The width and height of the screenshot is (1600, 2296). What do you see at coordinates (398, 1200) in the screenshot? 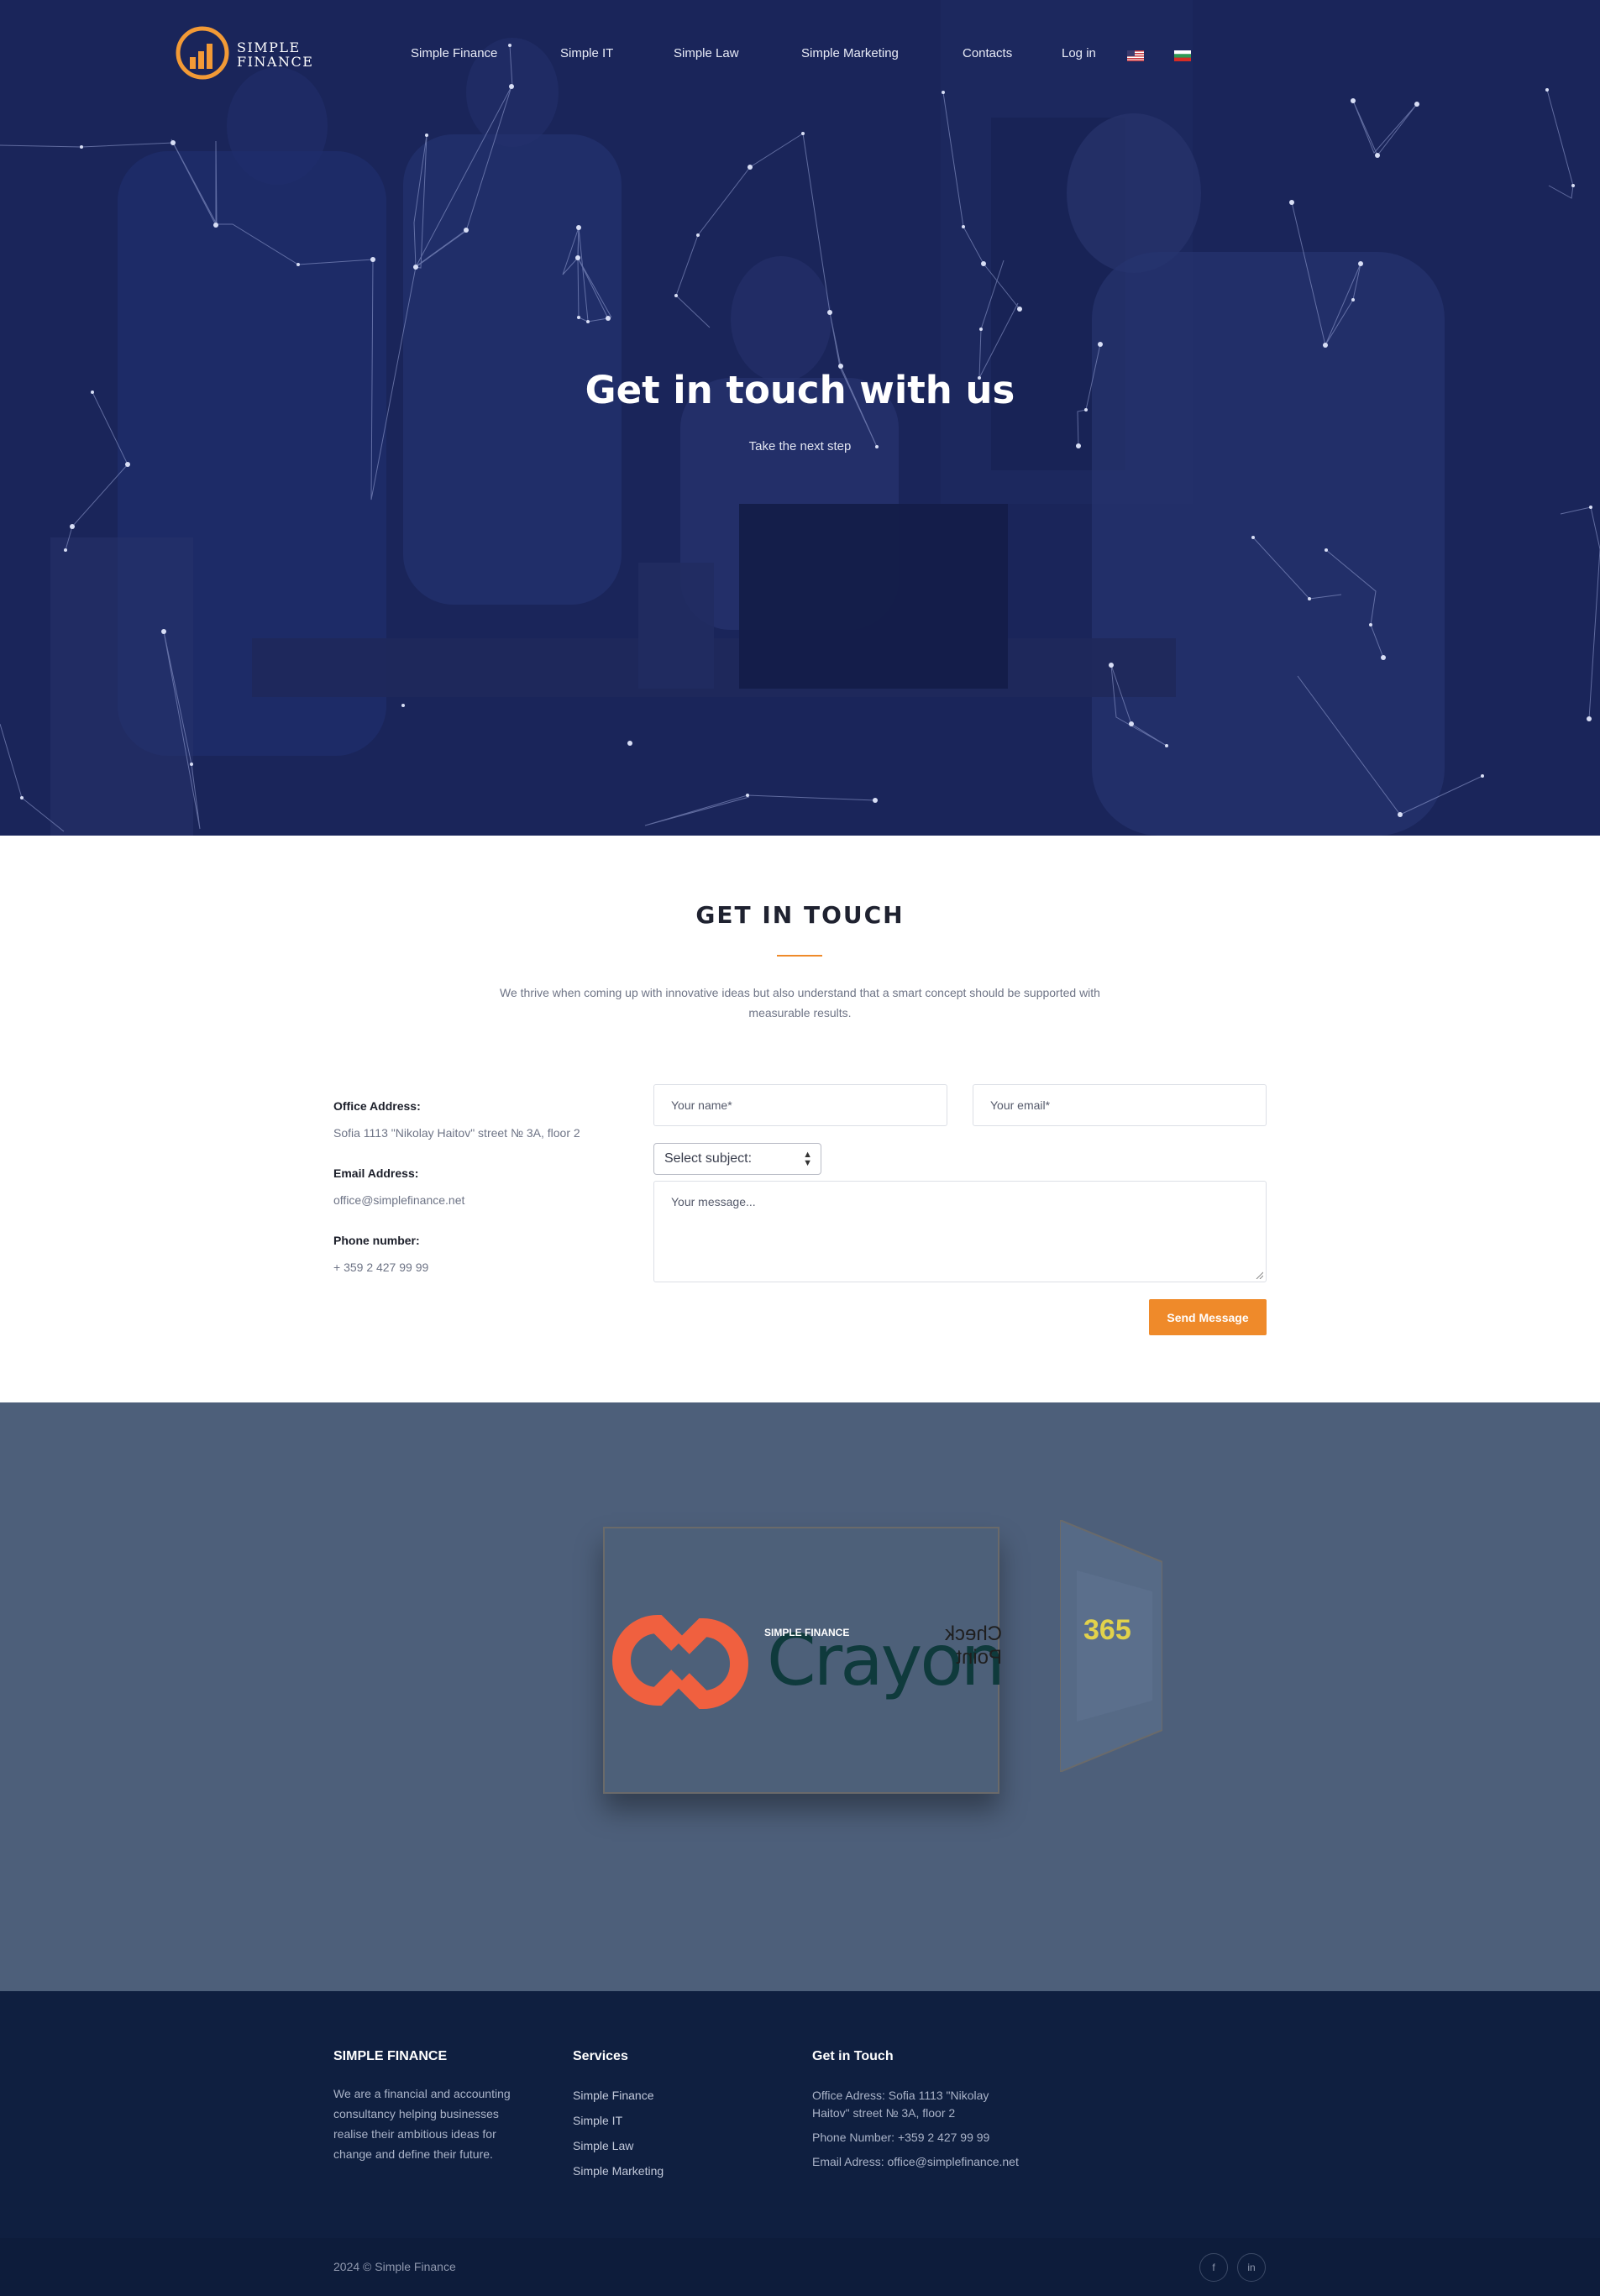
I see `email-address-value: office@simplefinance.net` at bounding box center [398, 1200].